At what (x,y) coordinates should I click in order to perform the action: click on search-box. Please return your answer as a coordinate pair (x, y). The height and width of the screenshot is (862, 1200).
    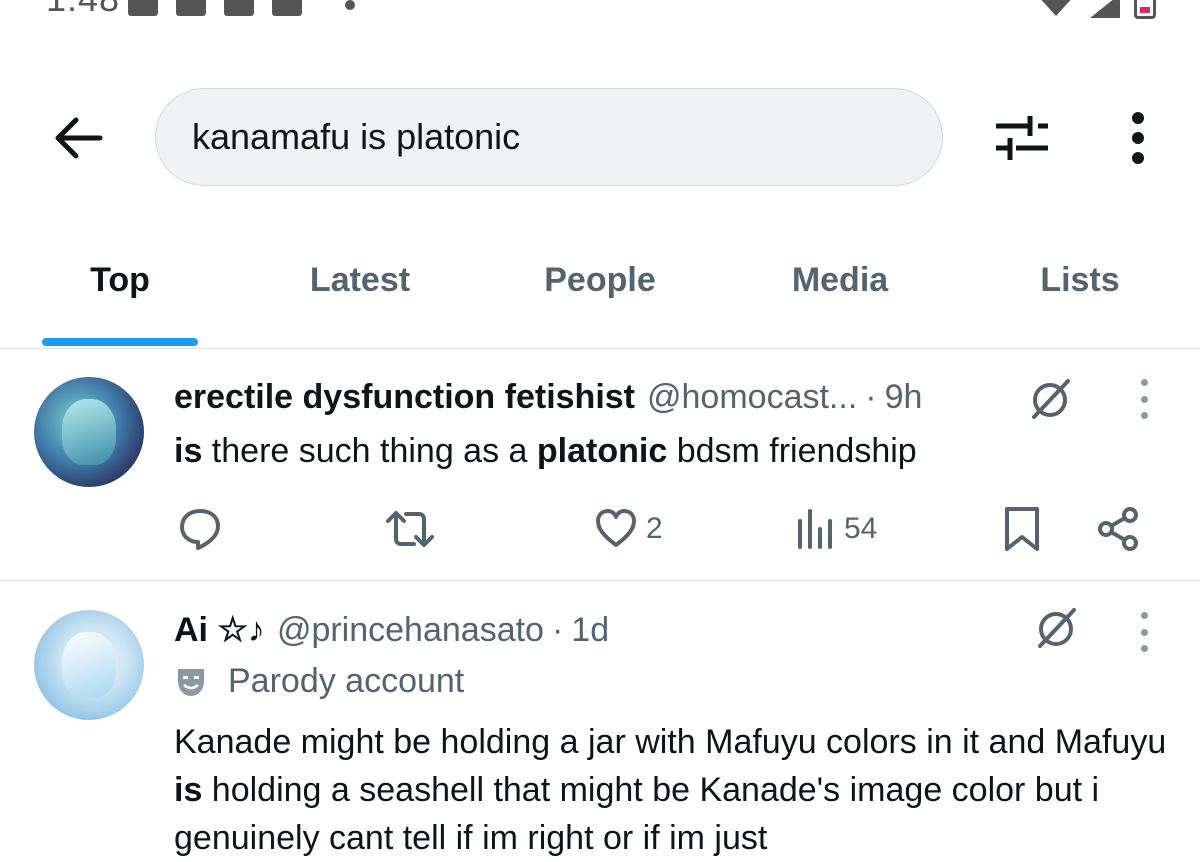
    Looking at the image, I should click on (549, 137).